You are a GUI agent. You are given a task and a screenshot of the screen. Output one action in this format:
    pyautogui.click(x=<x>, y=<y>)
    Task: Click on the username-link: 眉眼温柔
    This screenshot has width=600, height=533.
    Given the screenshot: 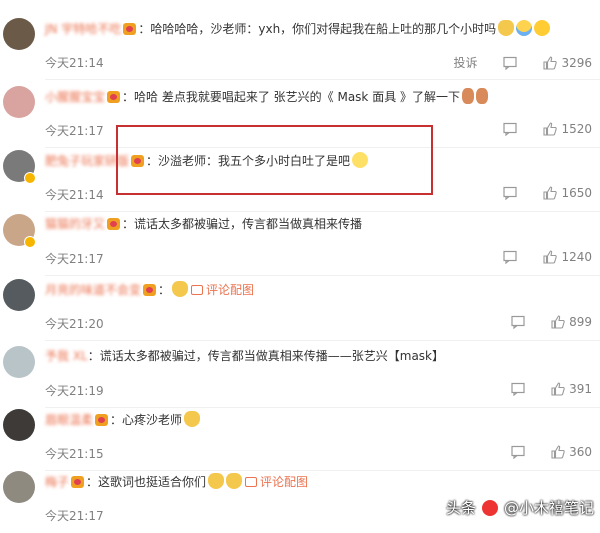 What is the action you would take?
    pyautogui.click(x=69, y=420)
    